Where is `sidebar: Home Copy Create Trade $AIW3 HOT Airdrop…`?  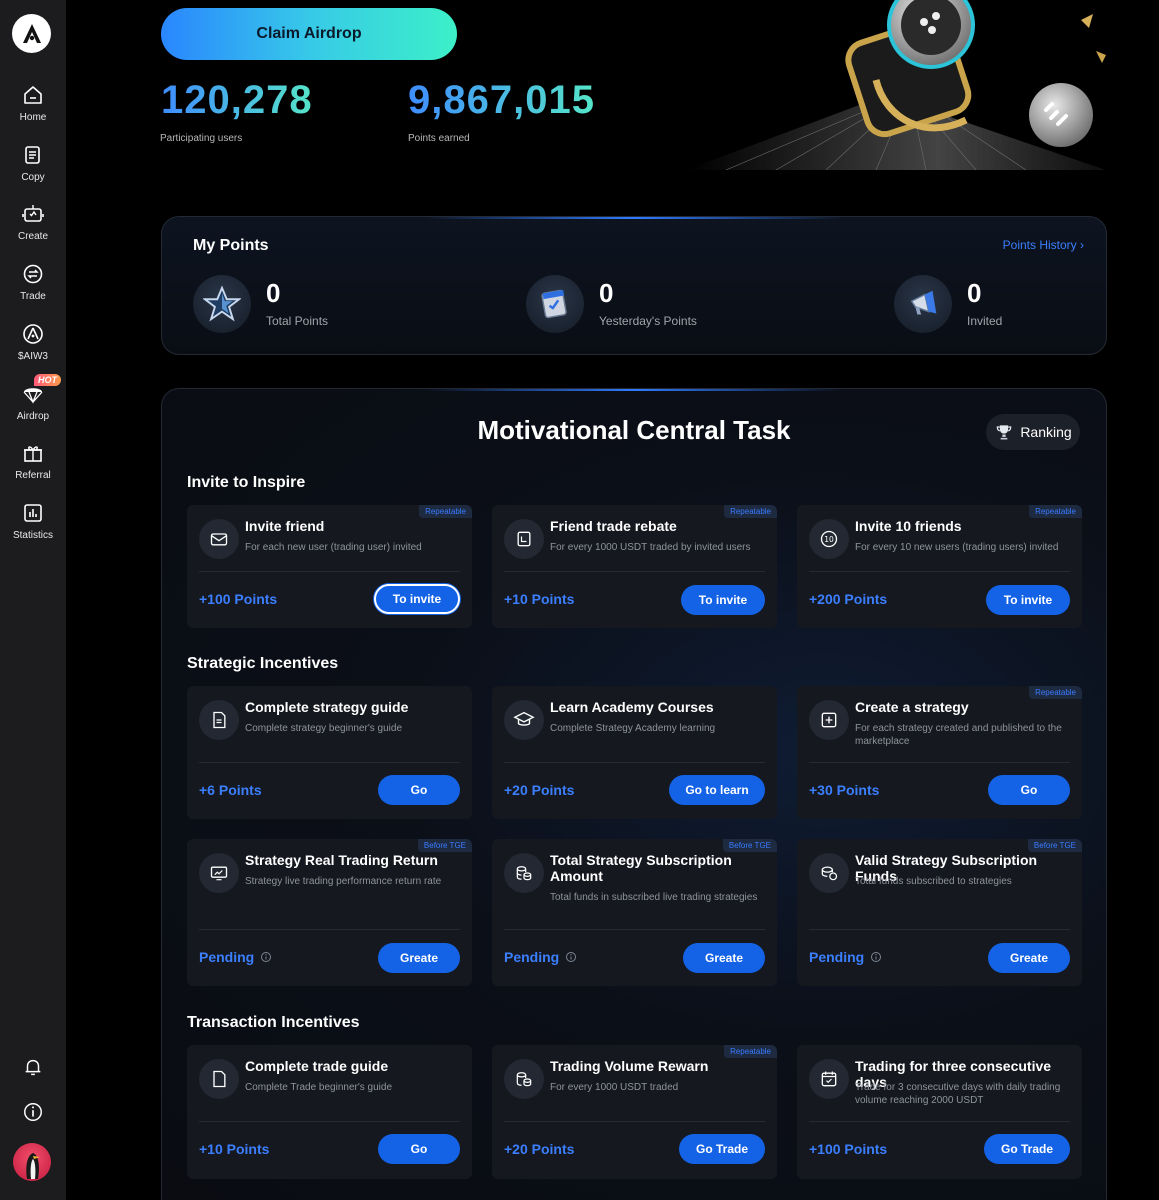 sidebar: Home Copy Create Trade $AIW3 HOT Airdrop… is located at coordinates (33, 600).